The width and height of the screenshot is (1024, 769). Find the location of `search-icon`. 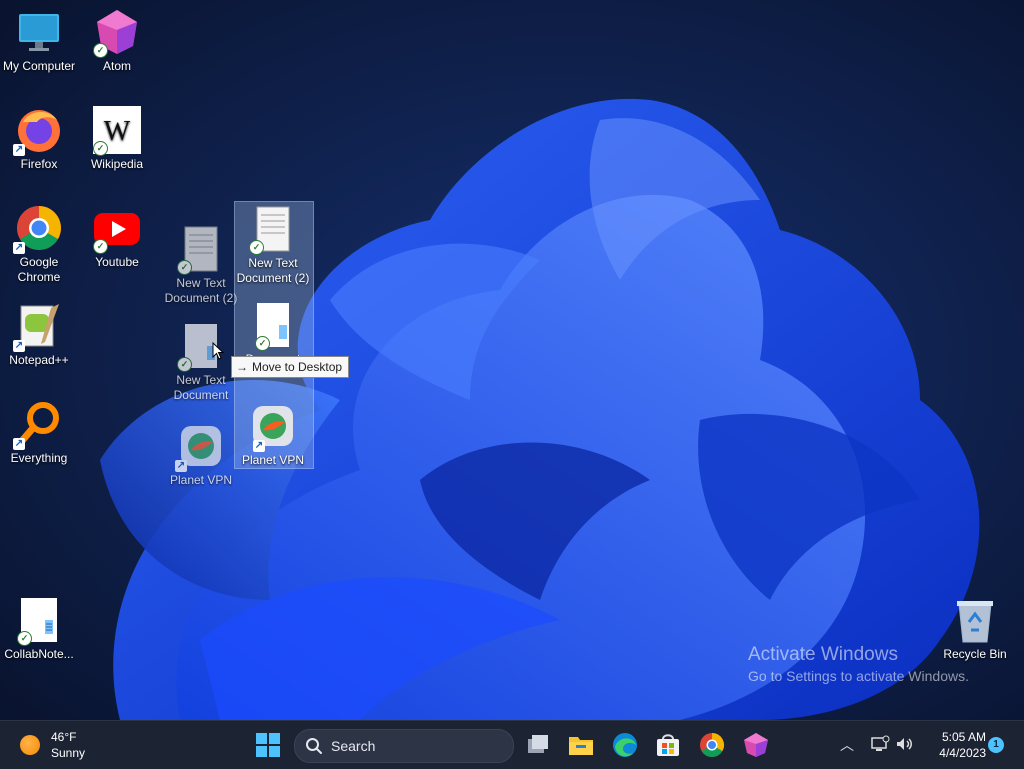

search-icon is located at coordinates (314, 746).